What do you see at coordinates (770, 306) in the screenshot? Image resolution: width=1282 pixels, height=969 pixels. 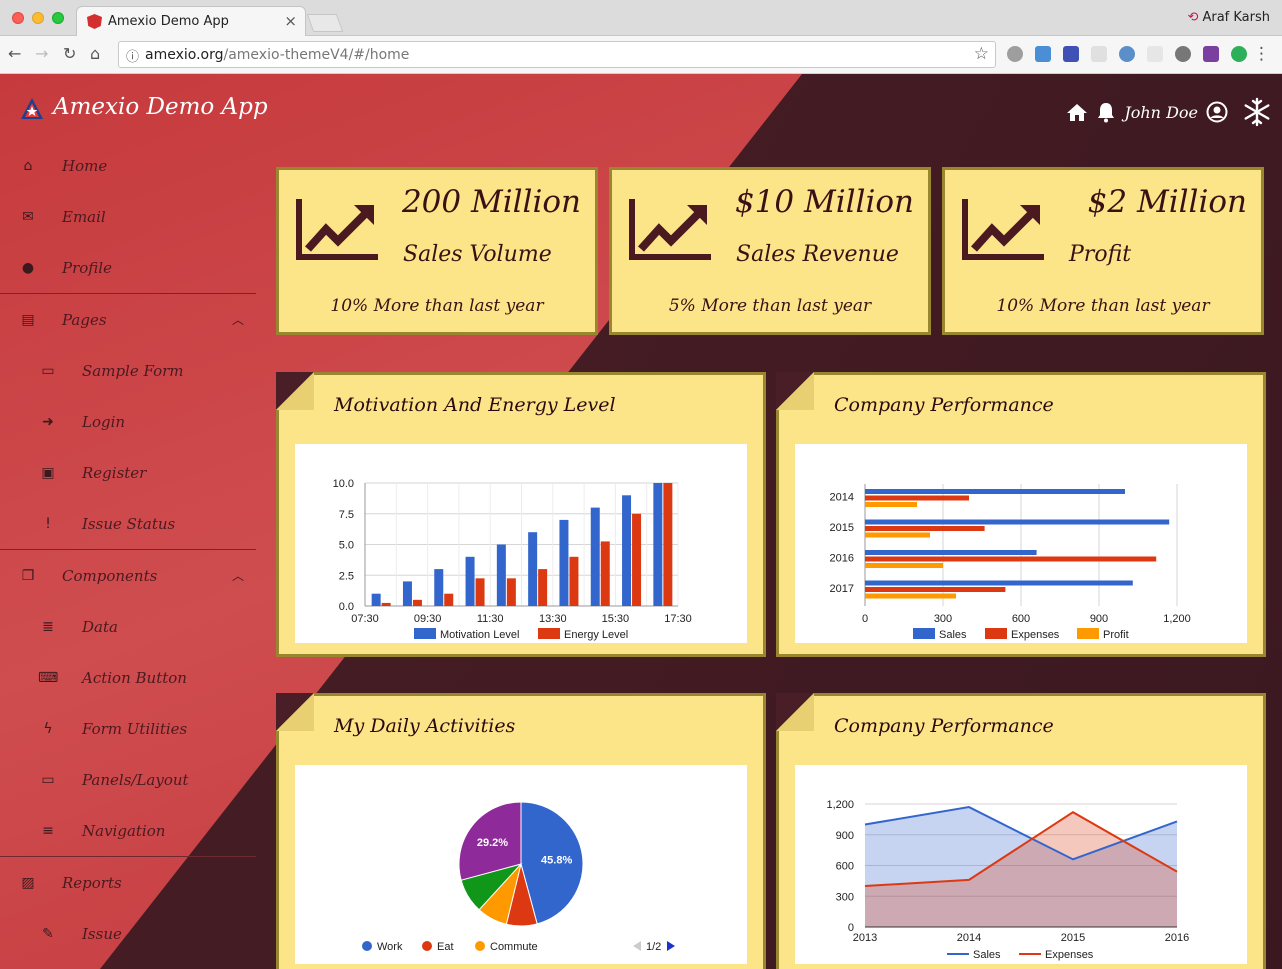 I see `card-footer: 5% More than last year` at bounding box center [770, 306].